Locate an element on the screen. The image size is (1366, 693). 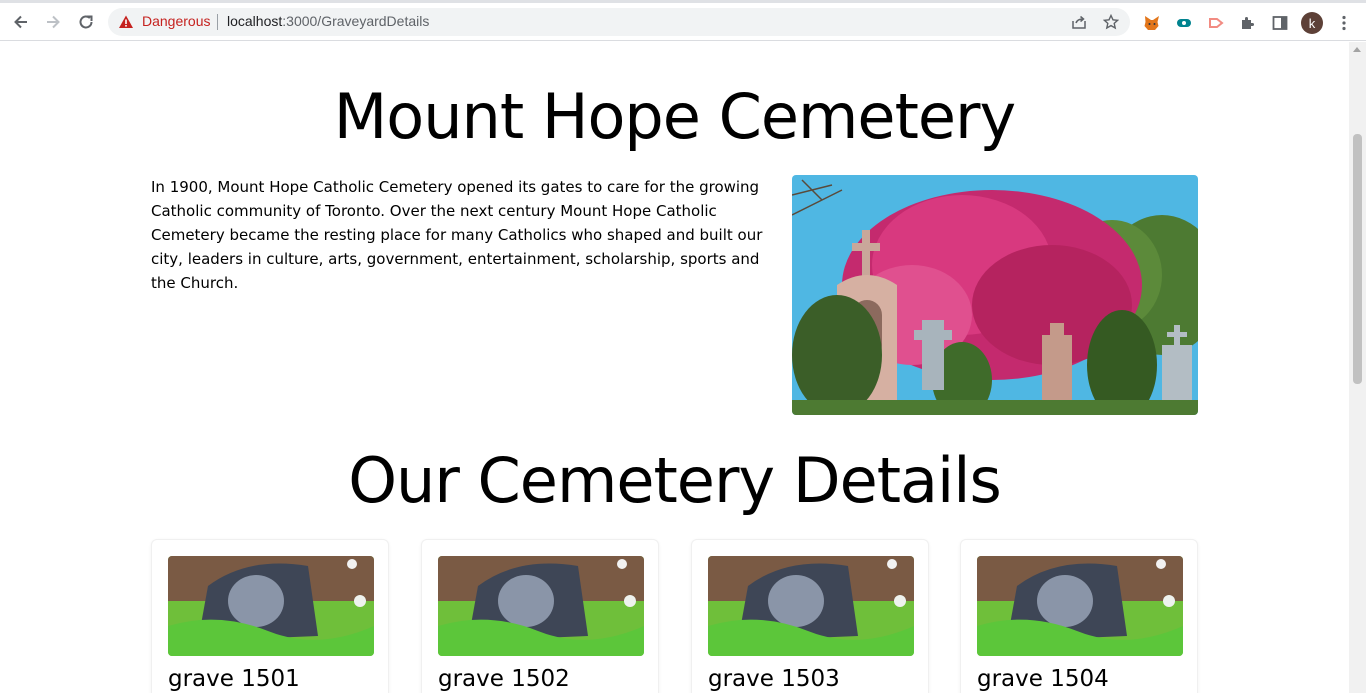
reload-icon is located at coordinates (86, 22).